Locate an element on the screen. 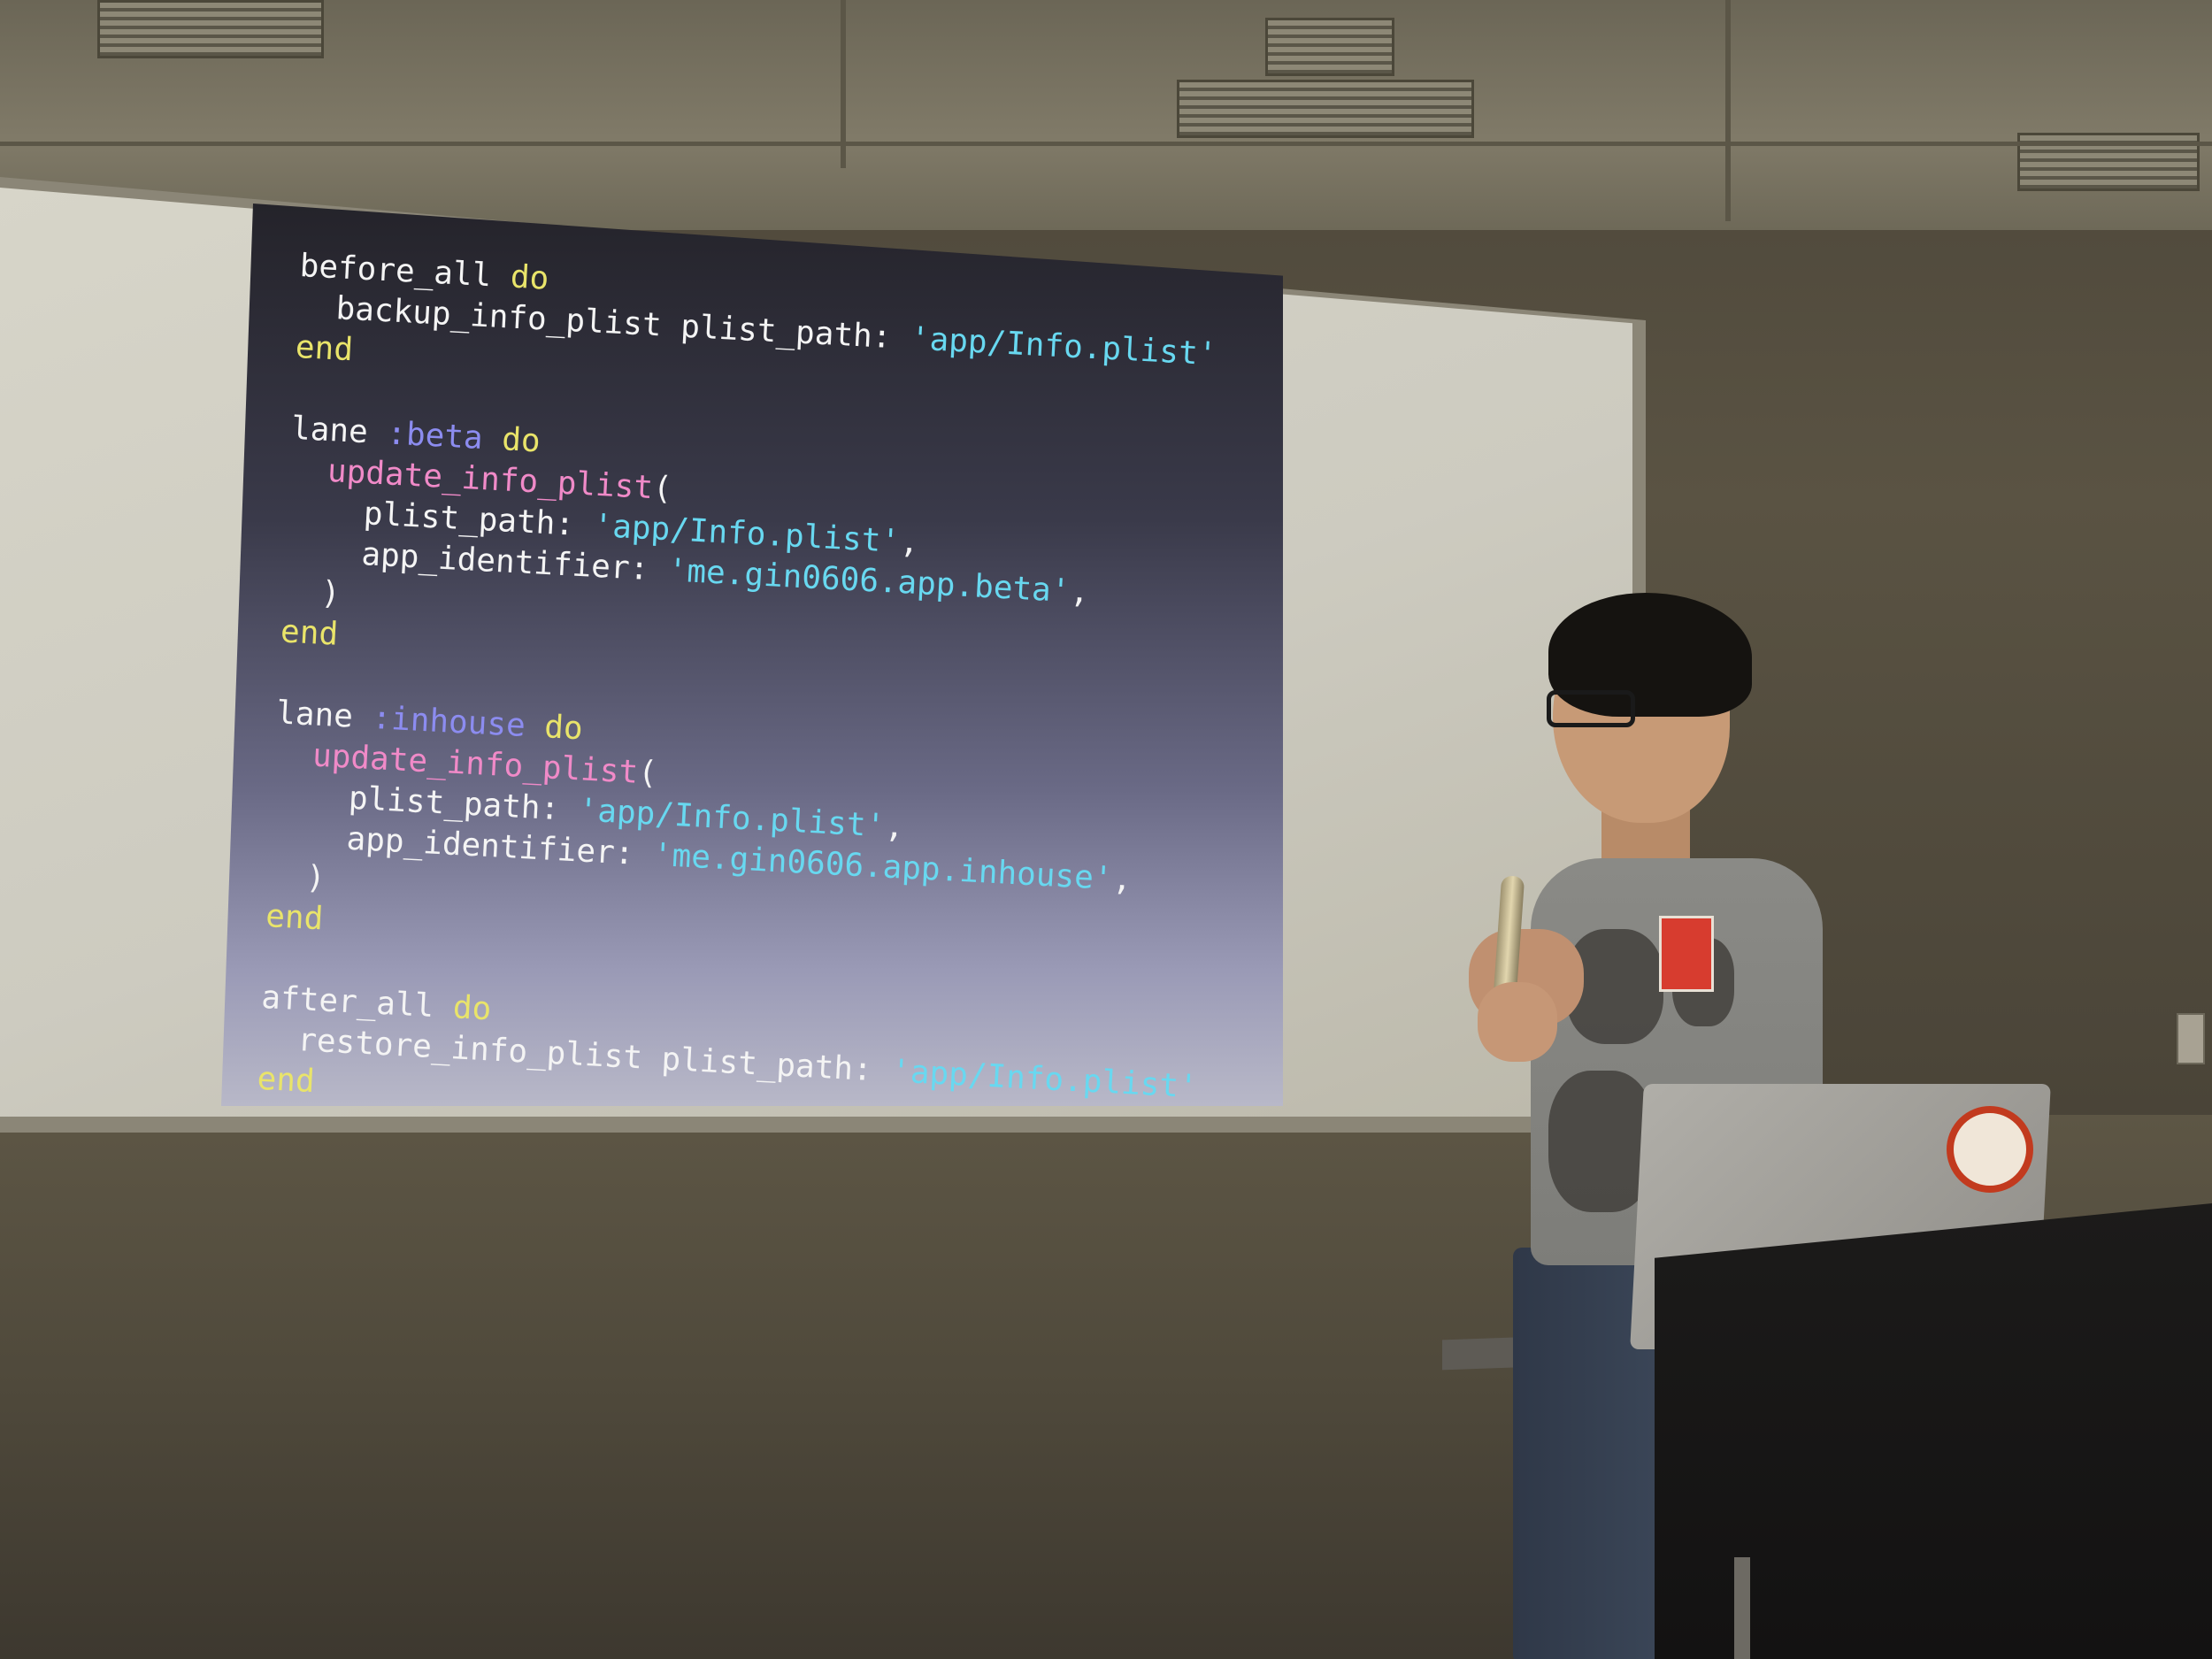  code-token: :inhouse is located at coordinates (449, 722).